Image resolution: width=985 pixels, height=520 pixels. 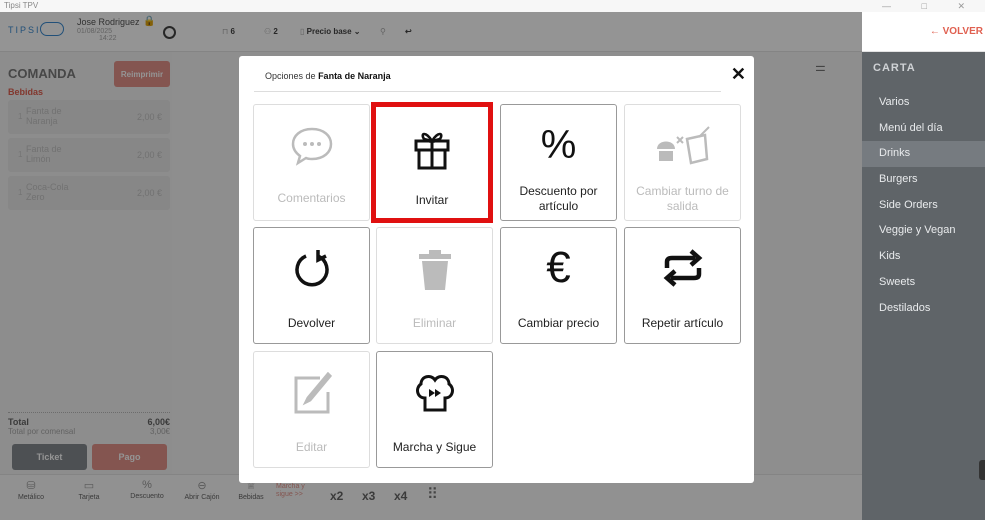 What do you see at coordinates (311, 447) in the screenshot?
I see `option-label: Editar` at bounding box center [311, 447].